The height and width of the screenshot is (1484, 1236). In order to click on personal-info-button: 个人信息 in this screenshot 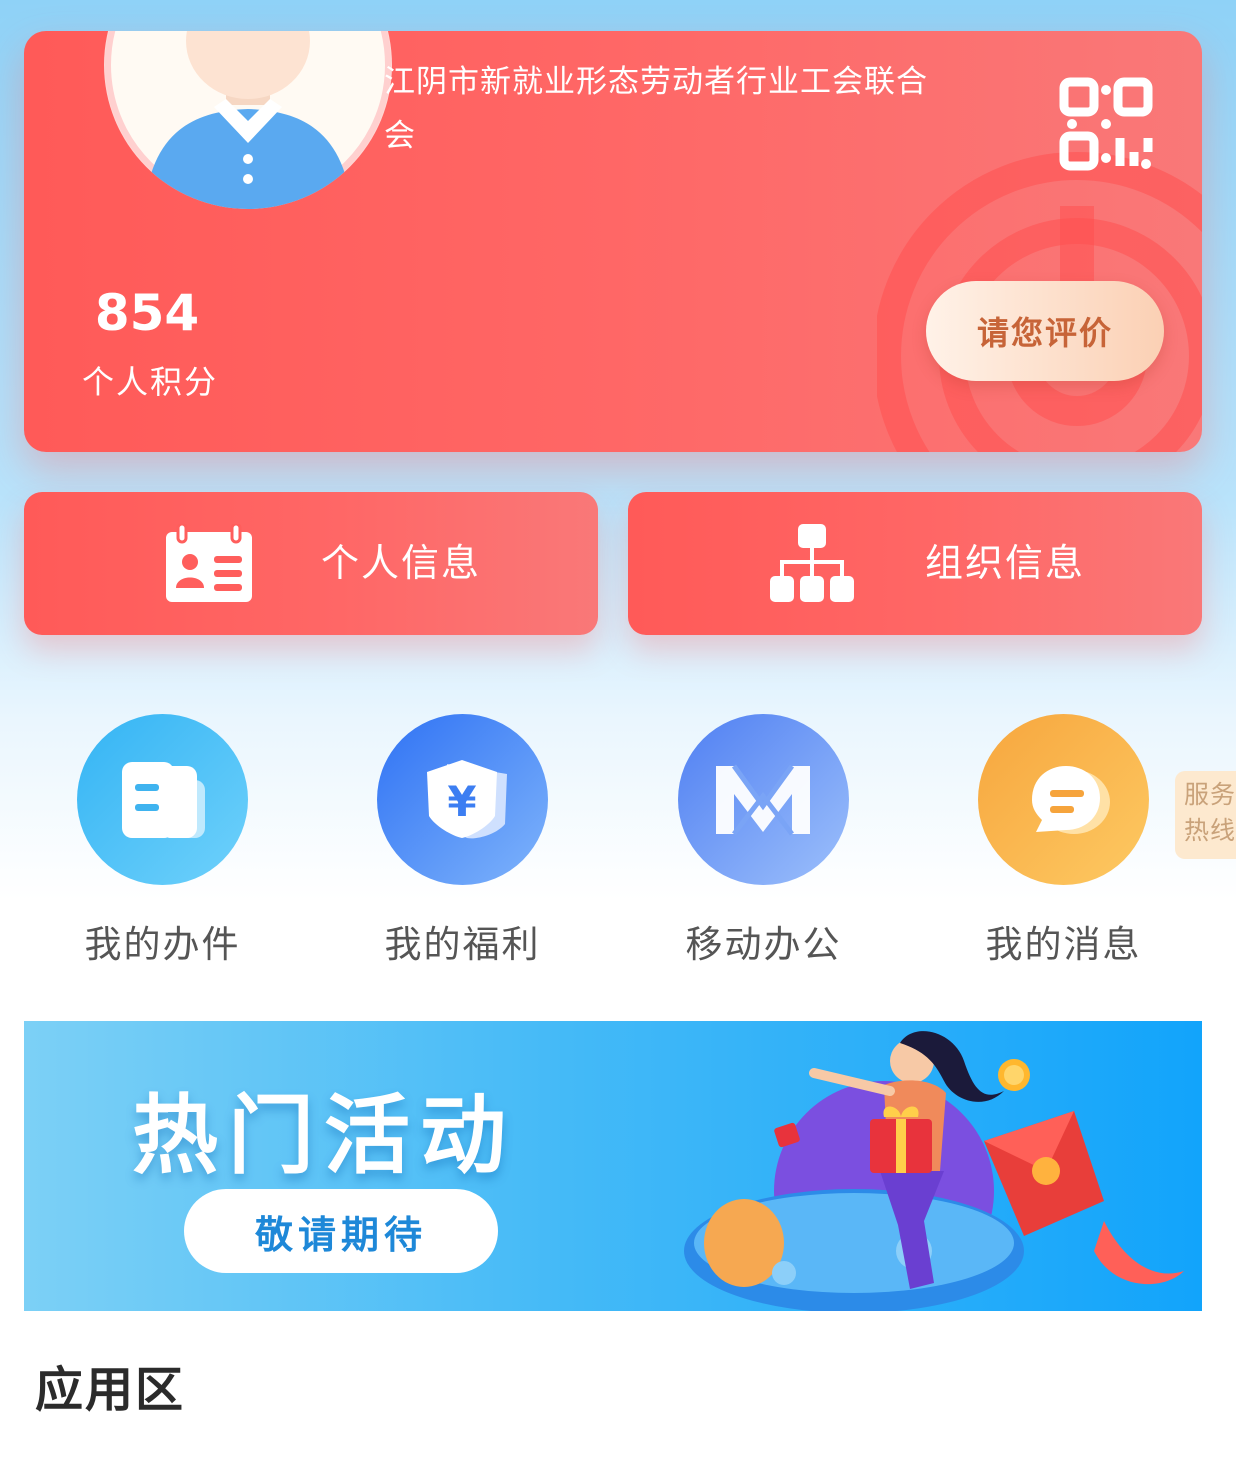, I will do `click(311, 563)`.